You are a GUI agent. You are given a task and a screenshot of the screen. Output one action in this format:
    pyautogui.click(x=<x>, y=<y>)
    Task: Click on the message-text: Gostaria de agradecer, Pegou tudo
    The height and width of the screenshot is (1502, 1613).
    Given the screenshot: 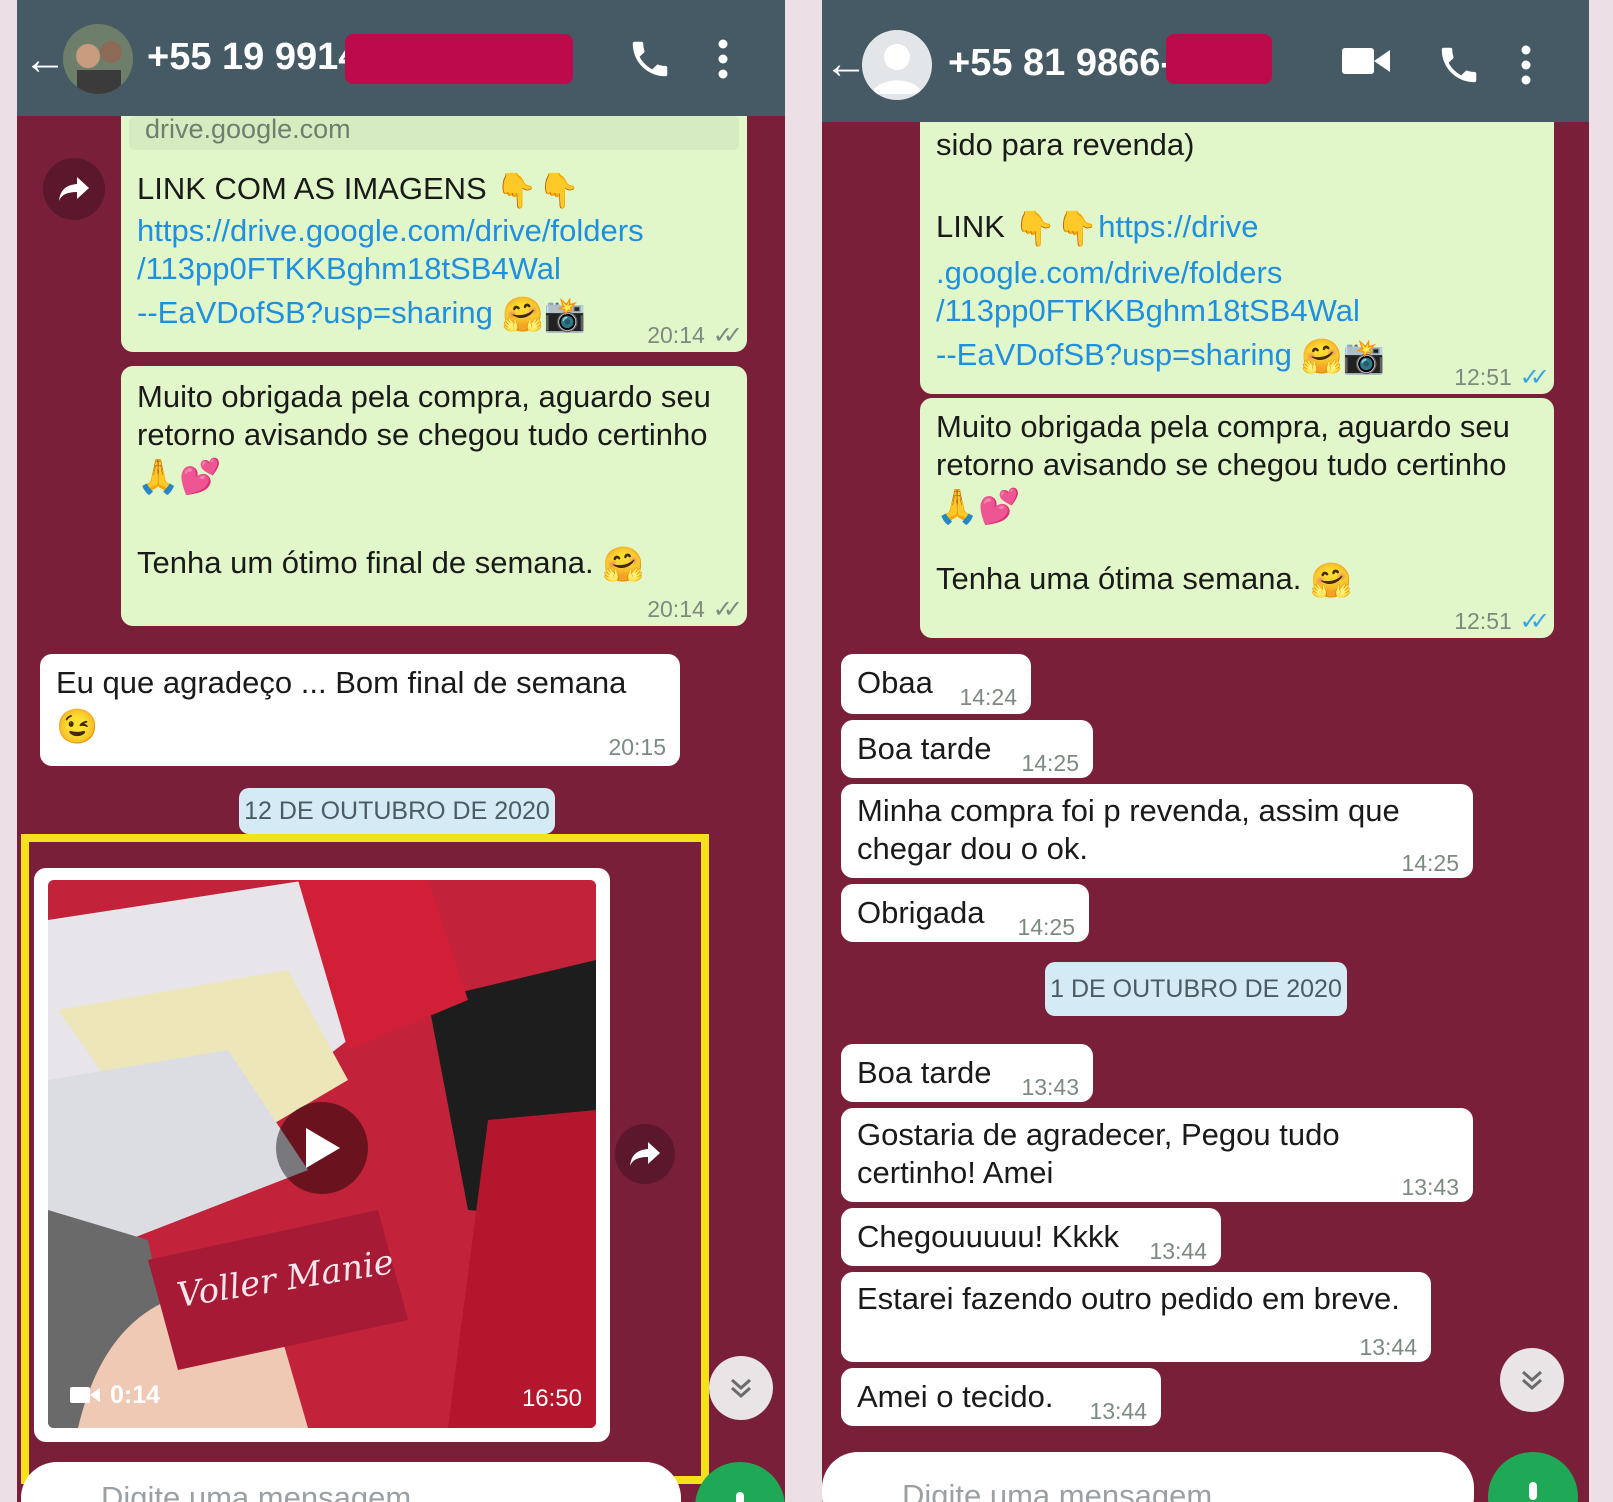 What is the action you would take?
    pyautogui.click(x=1098, y=1134)
    